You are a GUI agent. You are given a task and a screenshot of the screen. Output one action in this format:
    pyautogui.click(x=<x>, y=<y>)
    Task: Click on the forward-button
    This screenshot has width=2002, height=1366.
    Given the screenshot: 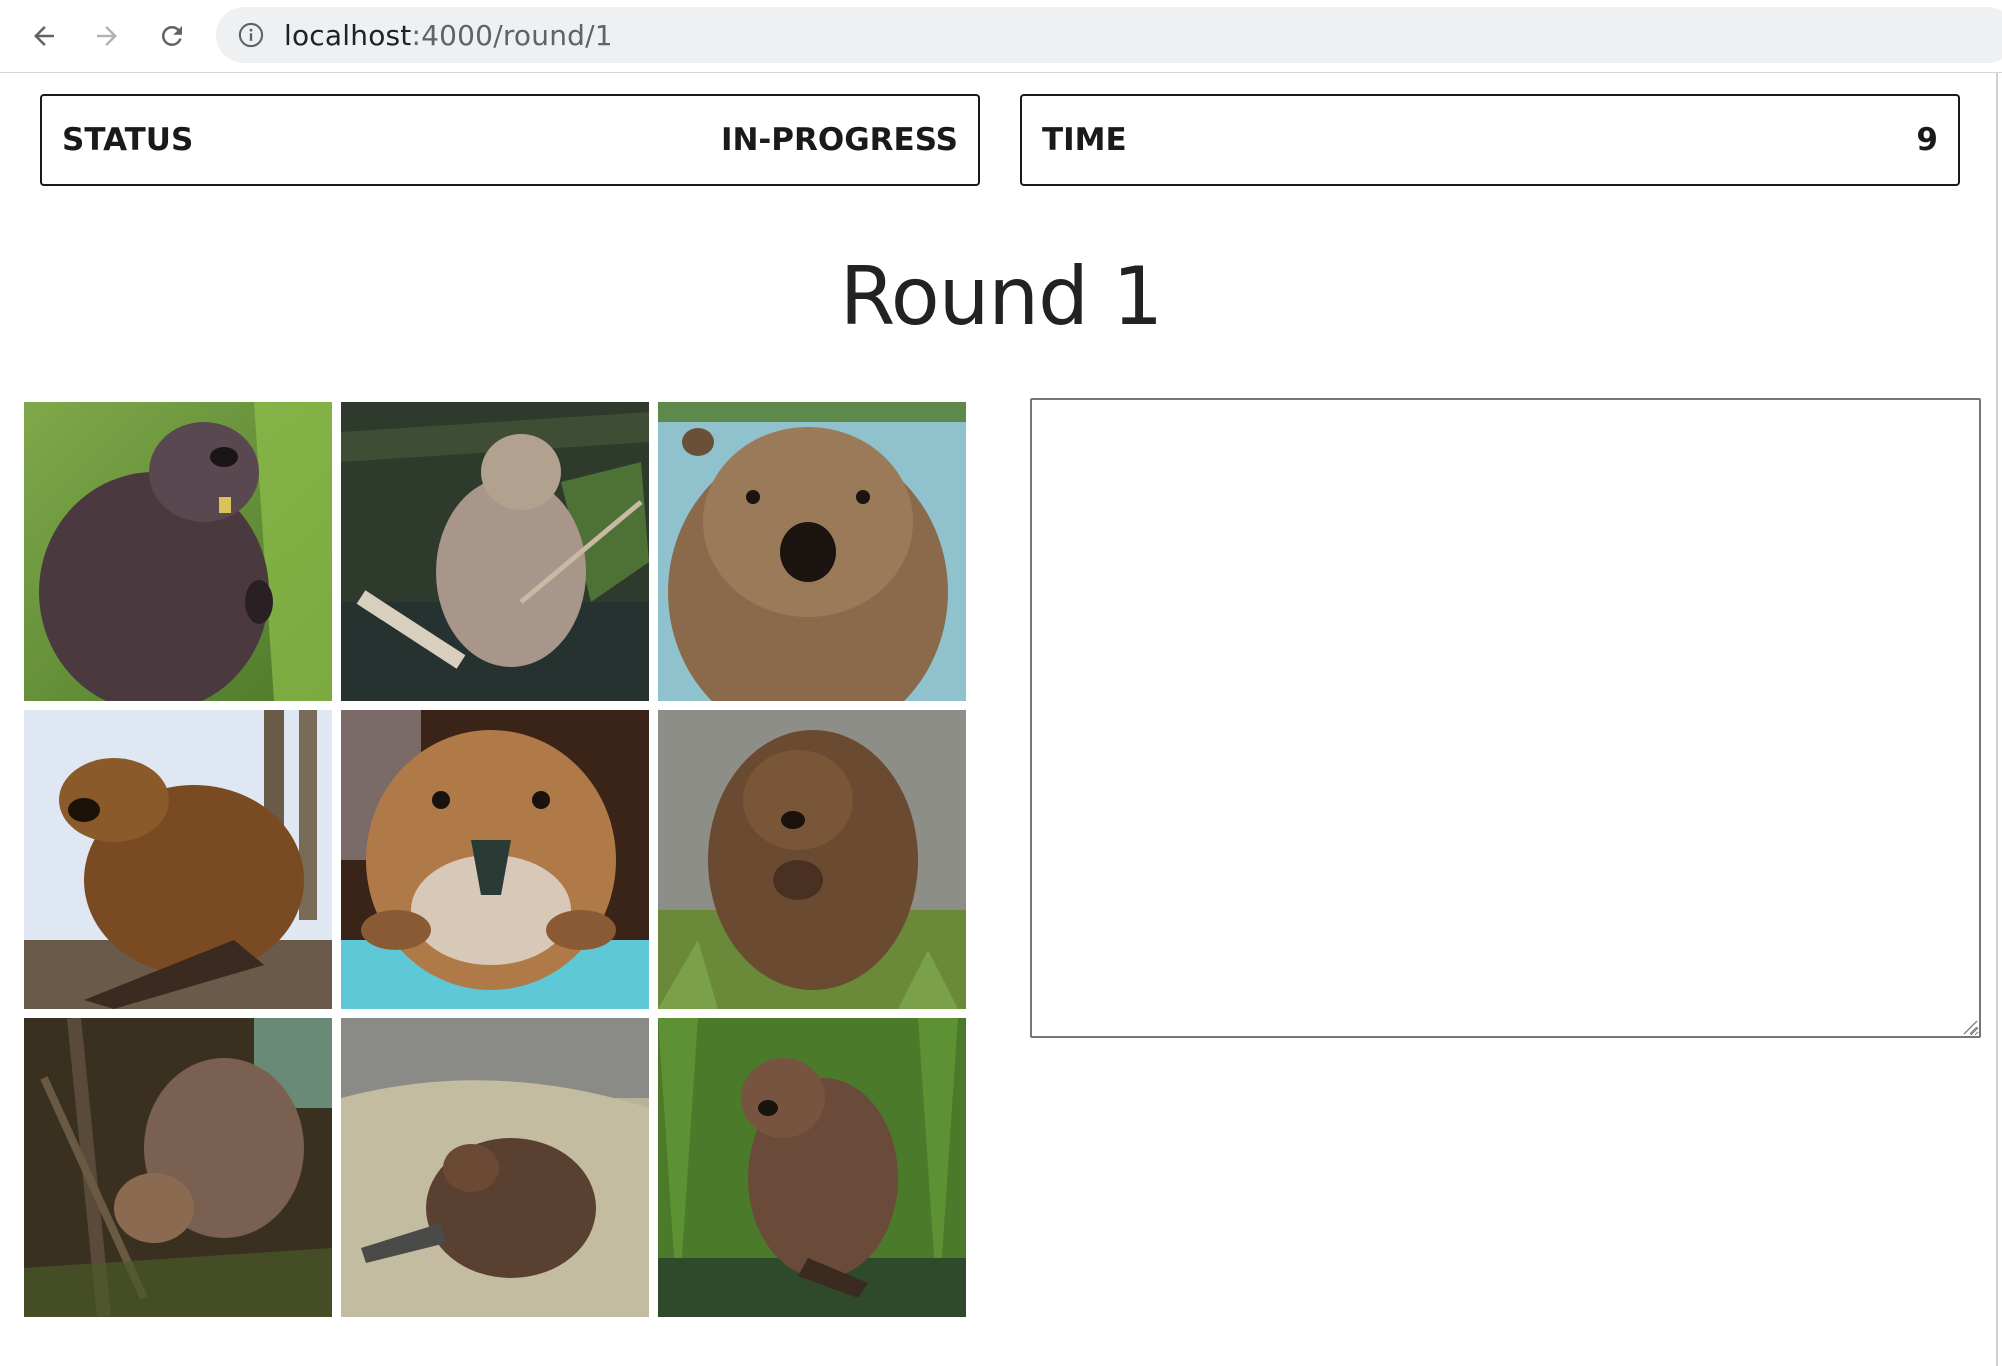 What is the action you would take?
    pyautogui.click(x=107, y=36)
    